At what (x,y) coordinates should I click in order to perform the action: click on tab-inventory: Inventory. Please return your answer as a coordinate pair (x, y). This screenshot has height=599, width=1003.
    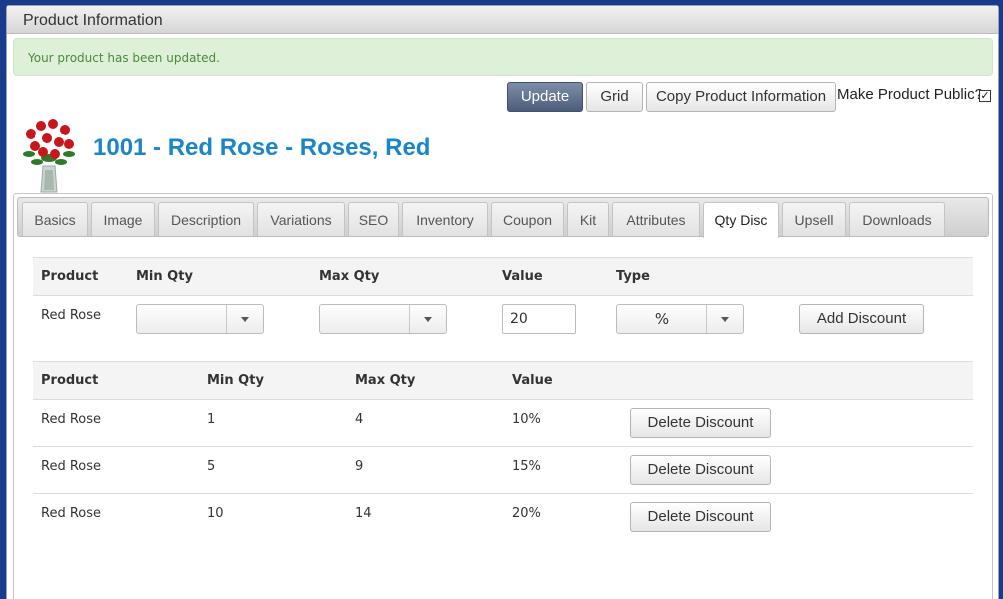
    Looking at the image, I should click on (445, 219).